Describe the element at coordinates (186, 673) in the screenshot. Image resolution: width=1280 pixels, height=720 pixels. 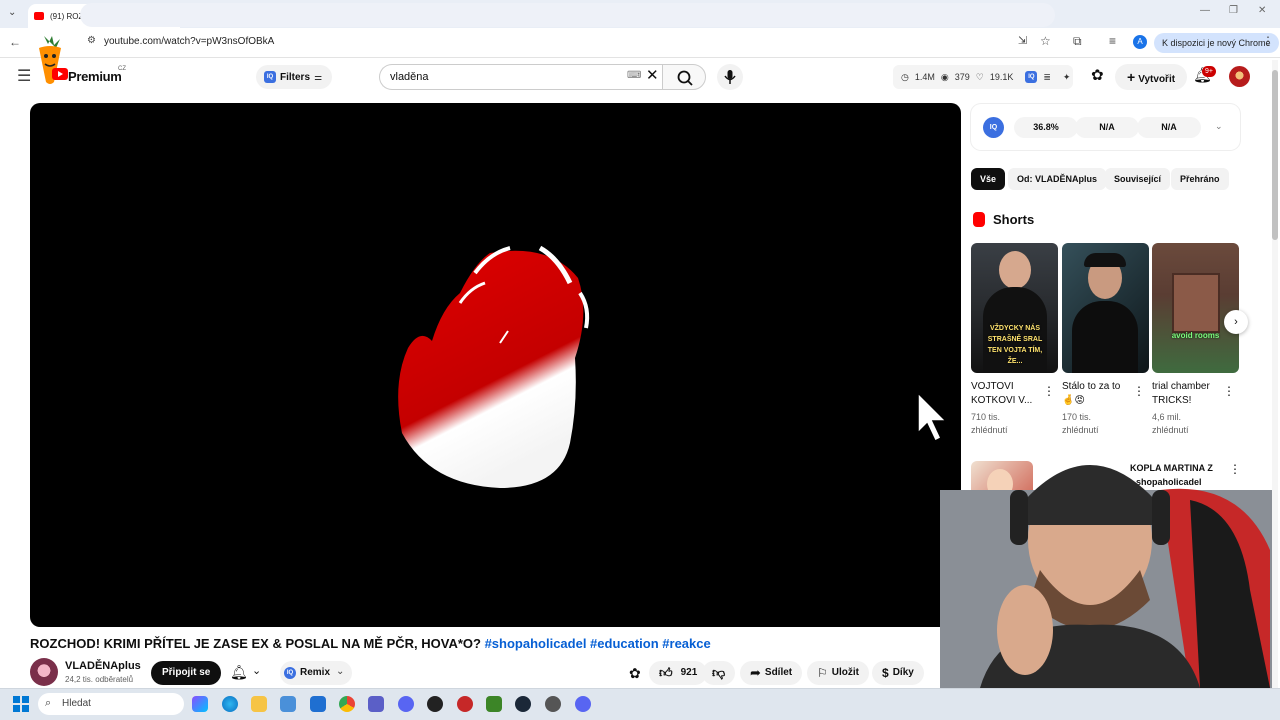
I see `join-button: Připojit se` at that location.